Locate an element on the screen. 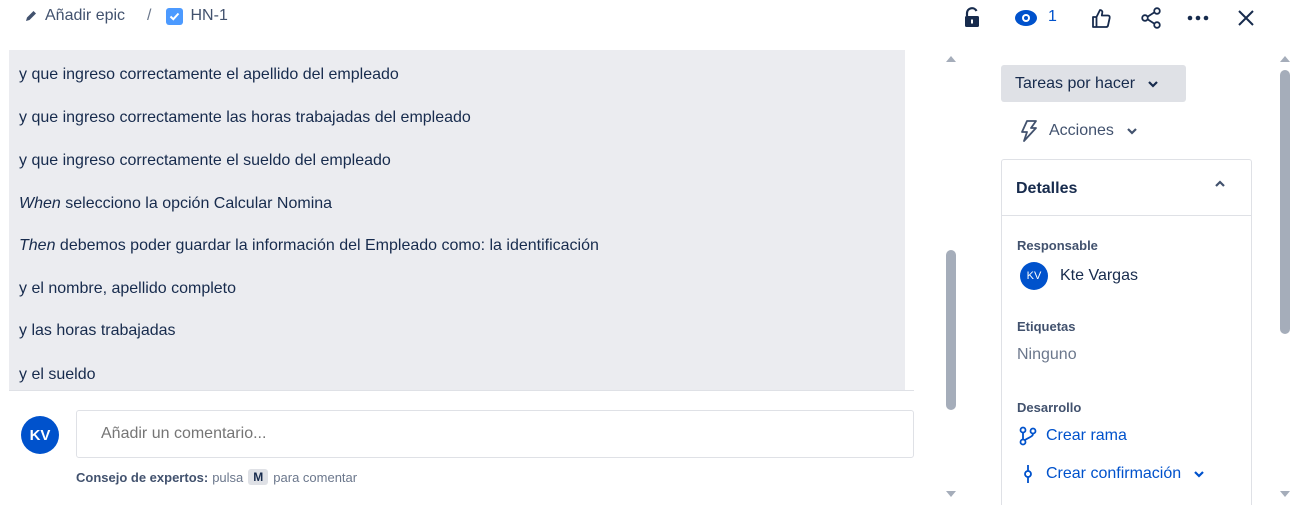 The height and width of the screenshot is (505, 1296). labels-label: Etiquetas is located at coordinates (1046, 326).